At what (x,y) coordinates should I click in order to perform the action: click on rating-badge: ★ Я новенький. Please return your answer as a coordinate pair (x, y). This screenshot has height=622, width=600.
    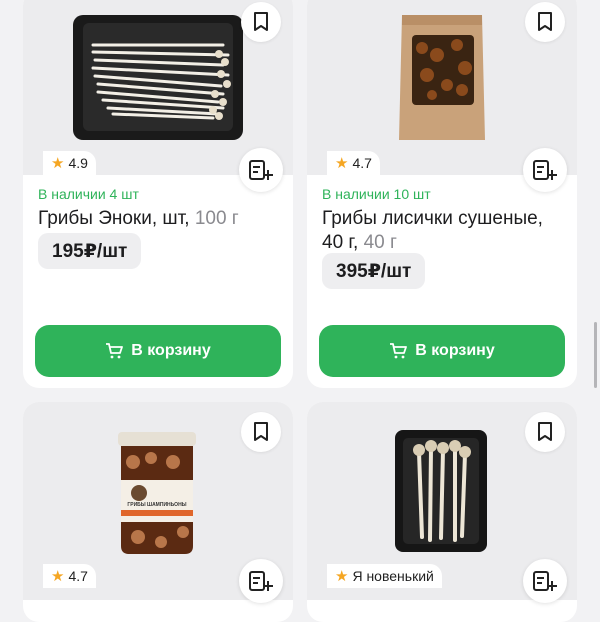
    Looking at the image, I should click on (384, 576).